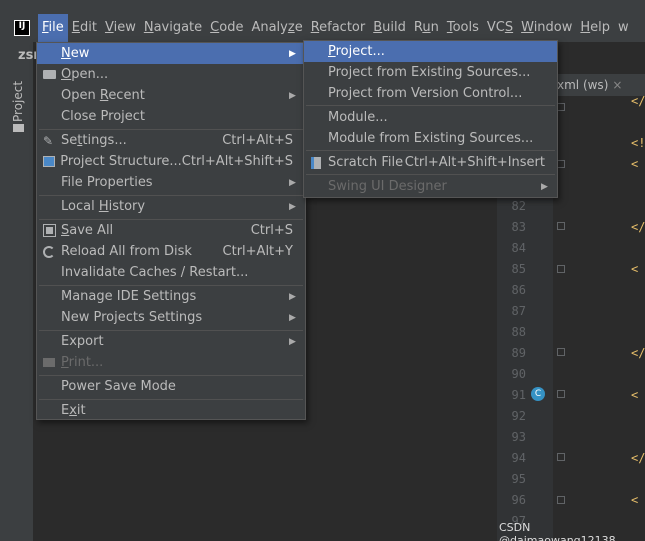 The image size is (645, 541). I want to click on file-menu-reload: Reload All from Disk Ctrl+Alt+Y, so click(171, 251).